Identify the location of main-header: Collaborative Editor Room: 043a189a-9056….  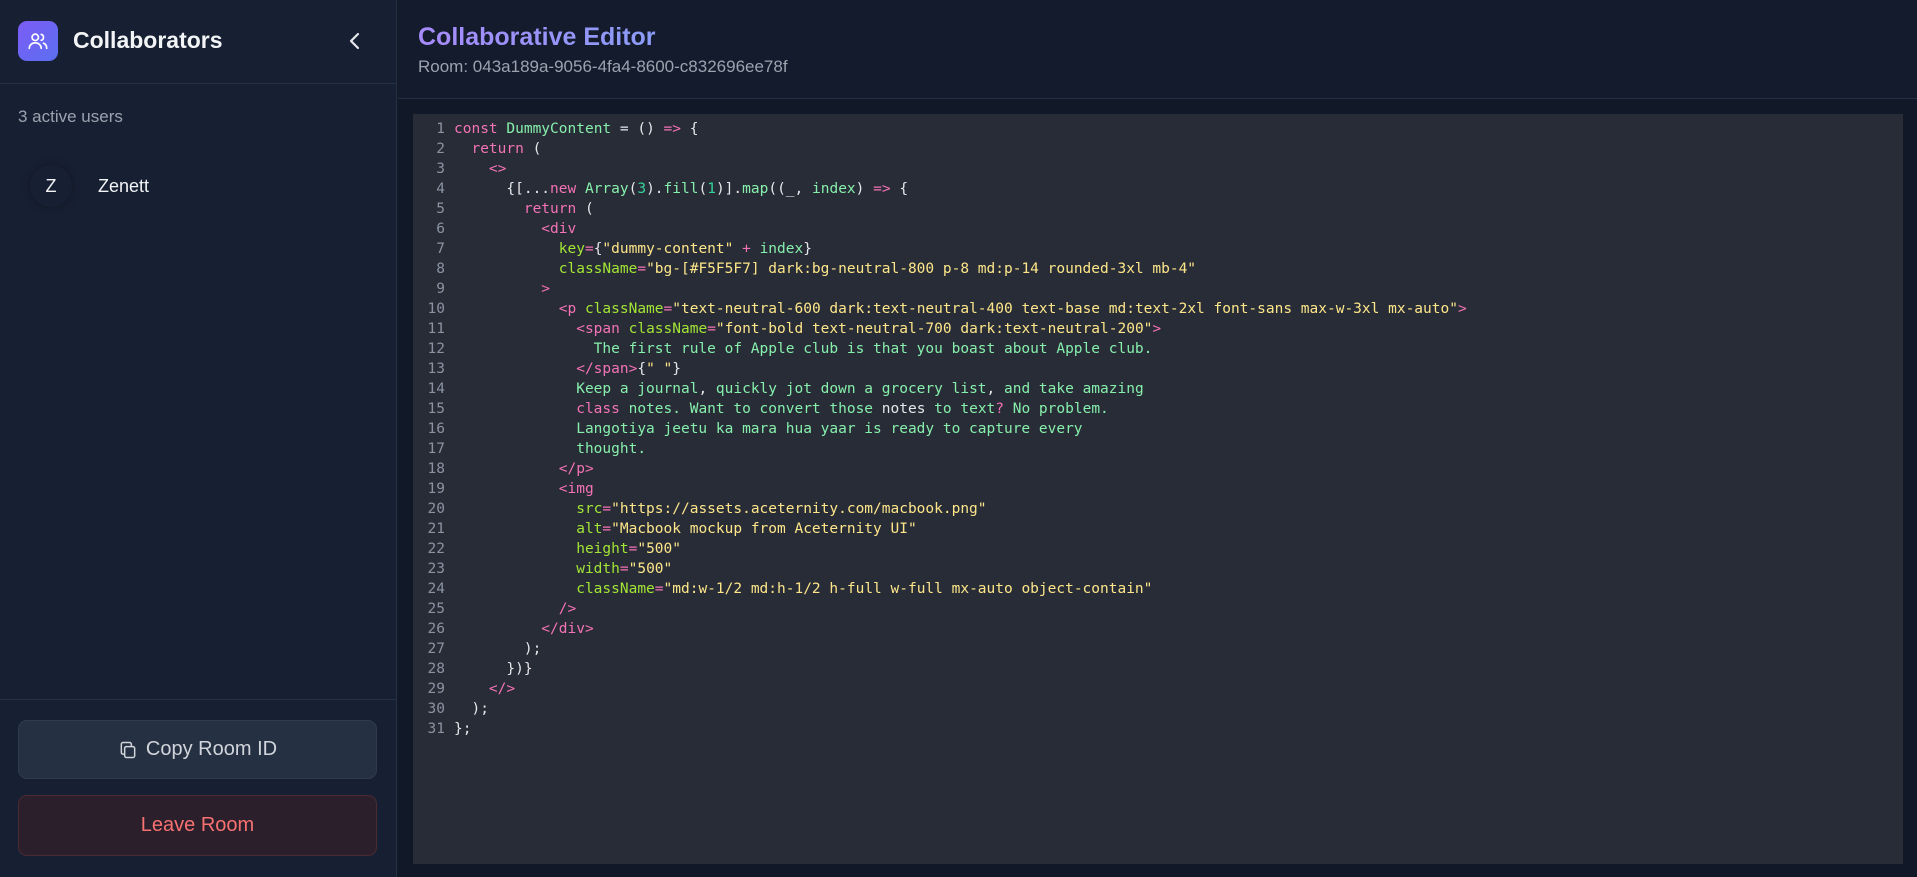
(1157, 49).